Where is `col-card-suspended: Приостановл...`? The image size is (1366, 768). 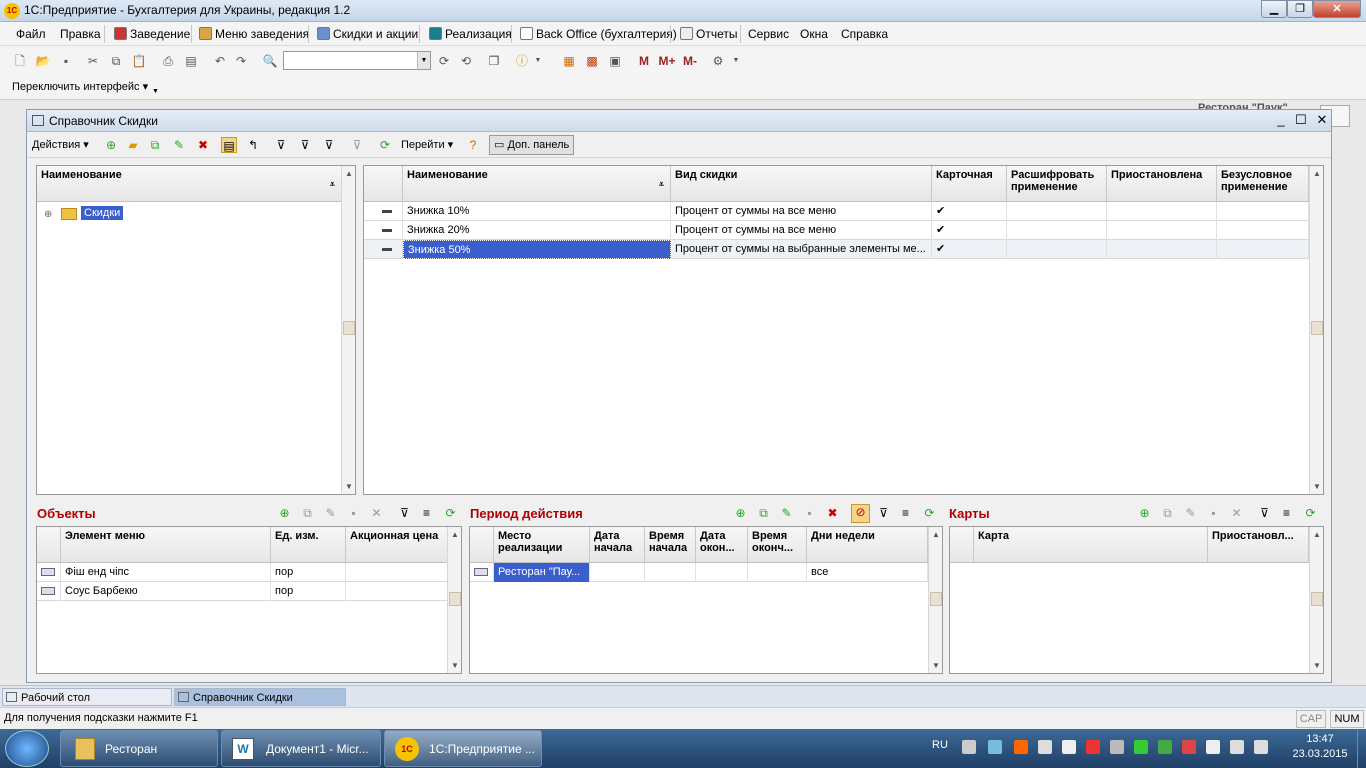
col-card-suspended: Приостановл... is located at coordinates (1258, 545).